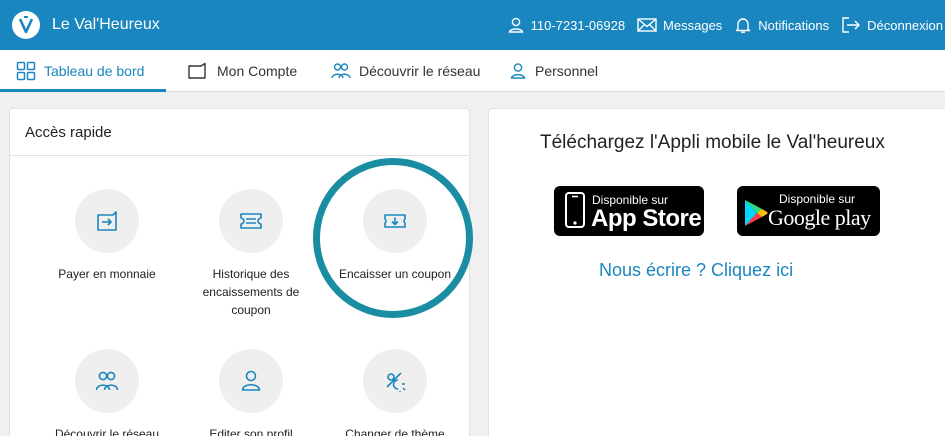 The image size is (945, 436). I want to click on coupon-list-icon, so click(251, 221).